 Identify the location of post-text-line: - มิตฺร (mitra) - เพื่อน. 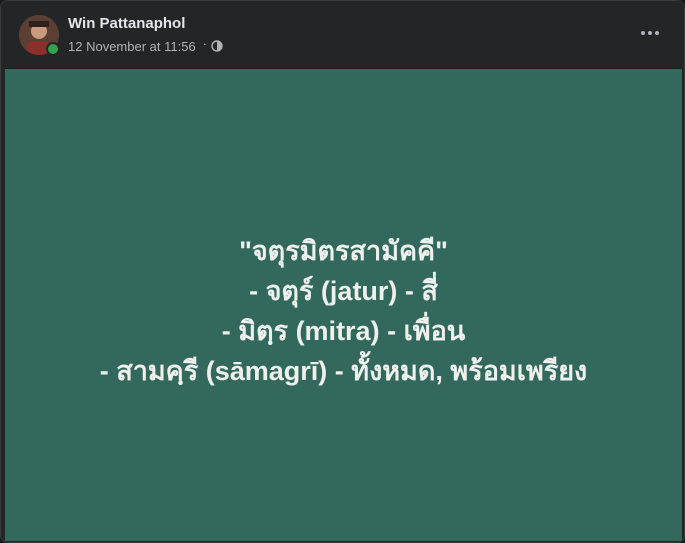
(343, 331).